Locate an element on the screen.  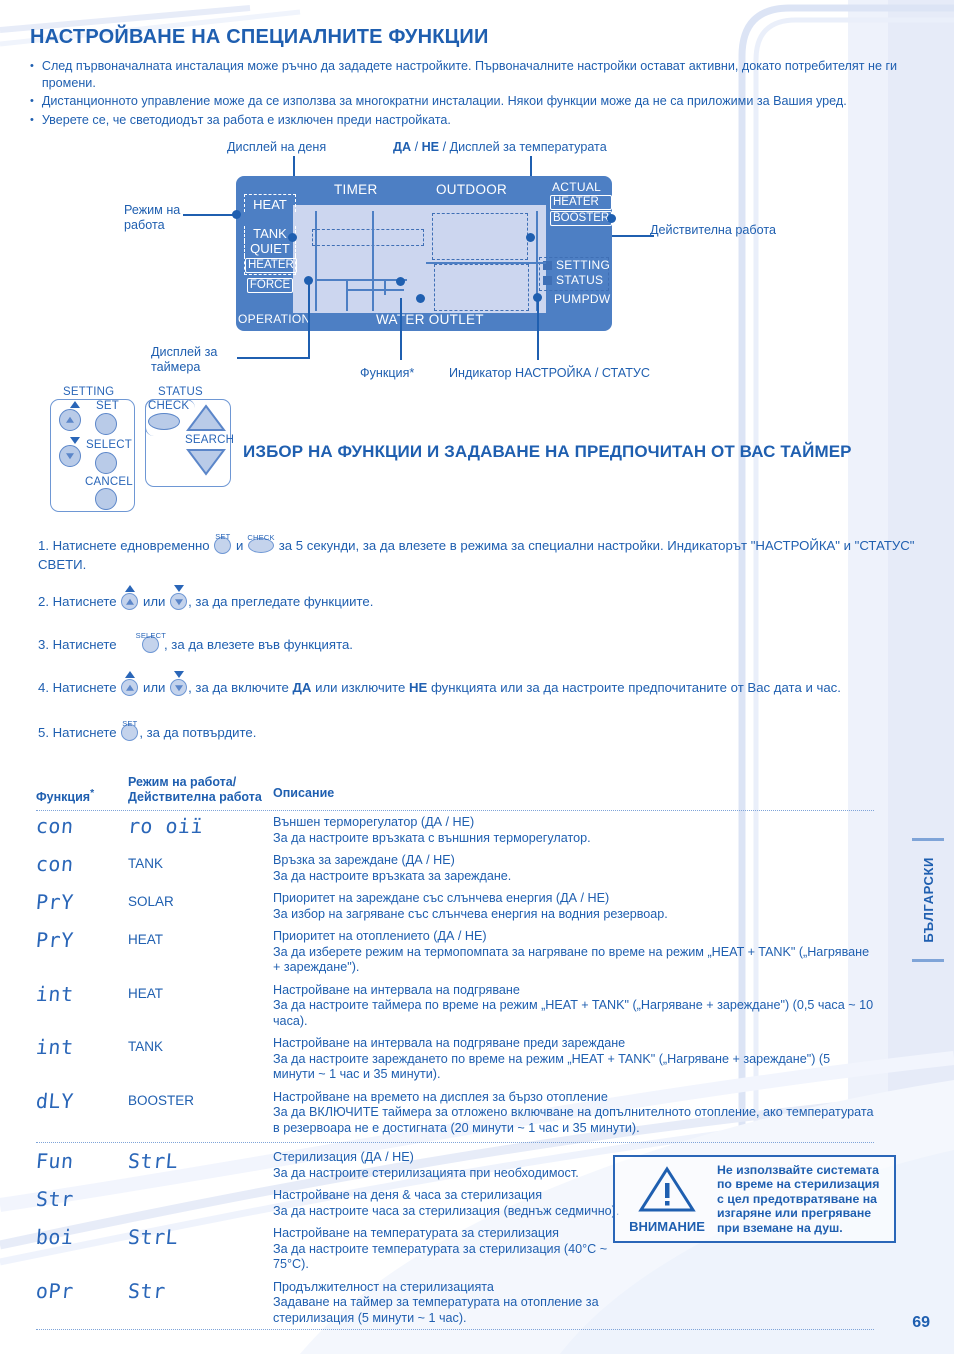
callout-function: Функция* is located at coordinates (387, 373).